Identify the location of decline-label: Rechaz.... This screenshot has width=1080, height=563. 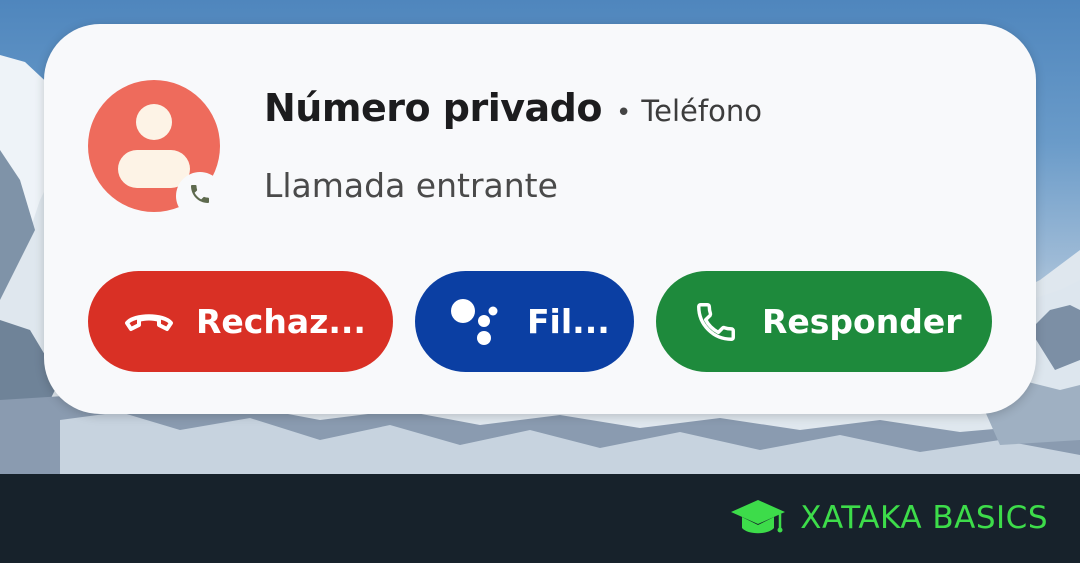
(281, 321).